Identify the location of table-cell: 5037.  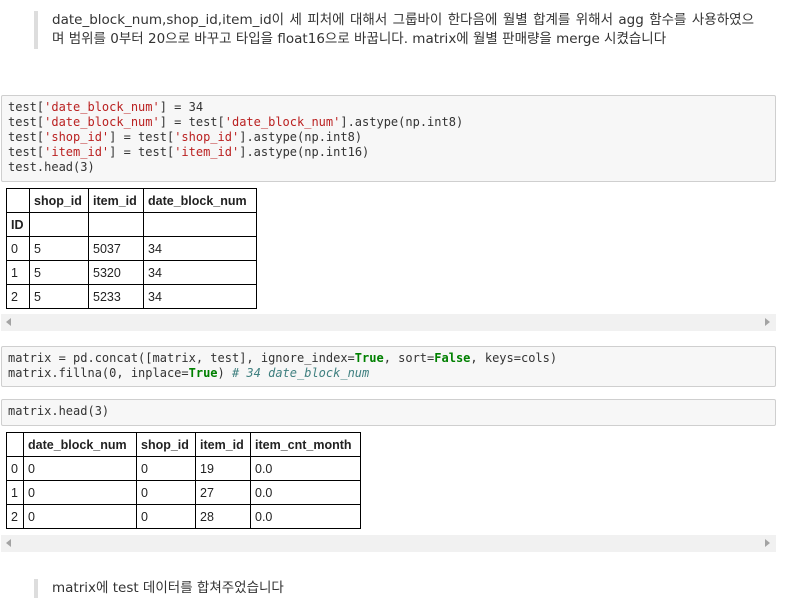
(116, 248).